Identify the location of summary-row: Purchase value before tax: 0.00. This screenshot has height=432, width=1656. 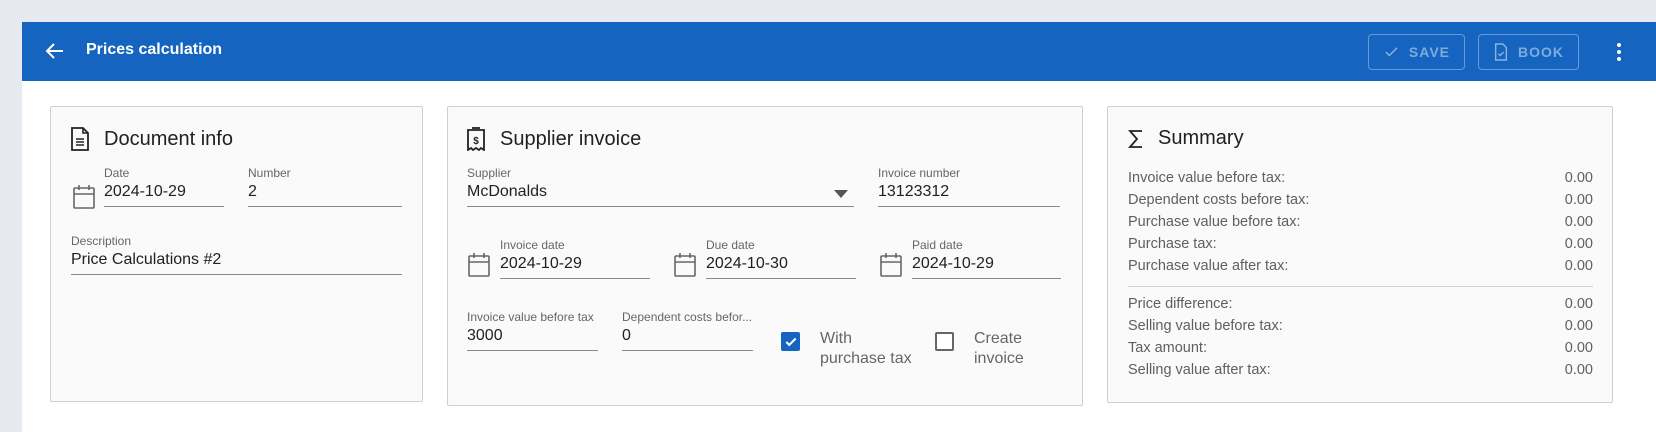
(1360, 222).